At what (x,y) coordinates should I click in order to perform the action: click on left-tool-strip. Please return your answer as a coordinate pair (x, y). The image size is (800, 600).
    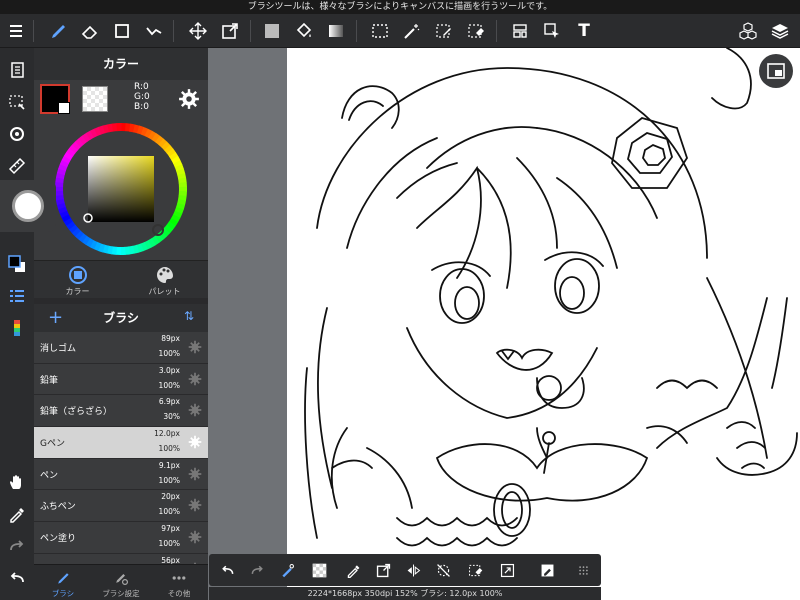
    Looking at the image, I should click on (17, 324).